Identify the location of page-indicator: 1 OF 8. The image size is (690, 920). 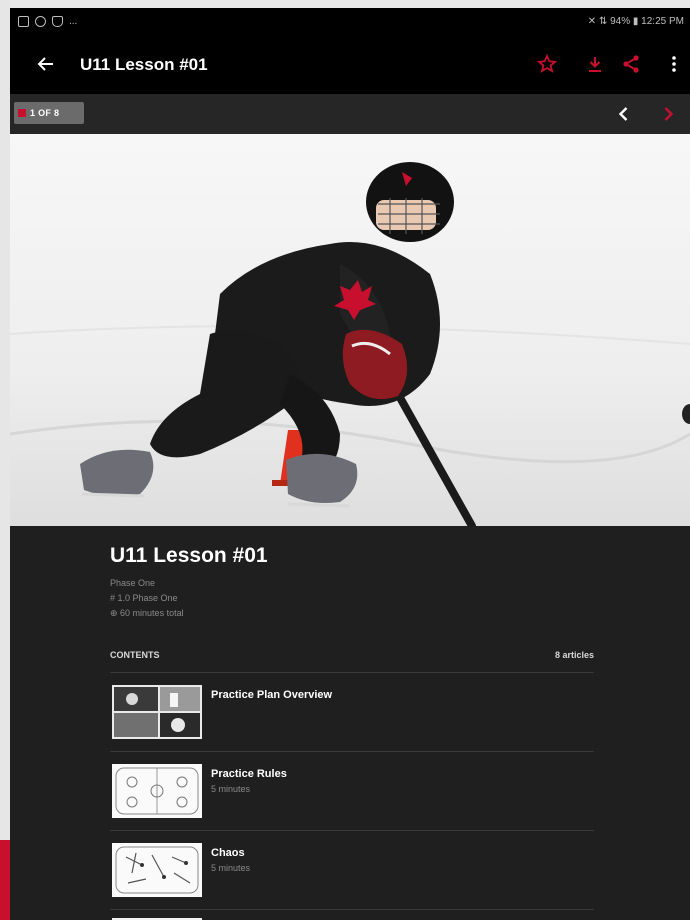
(49, 113).